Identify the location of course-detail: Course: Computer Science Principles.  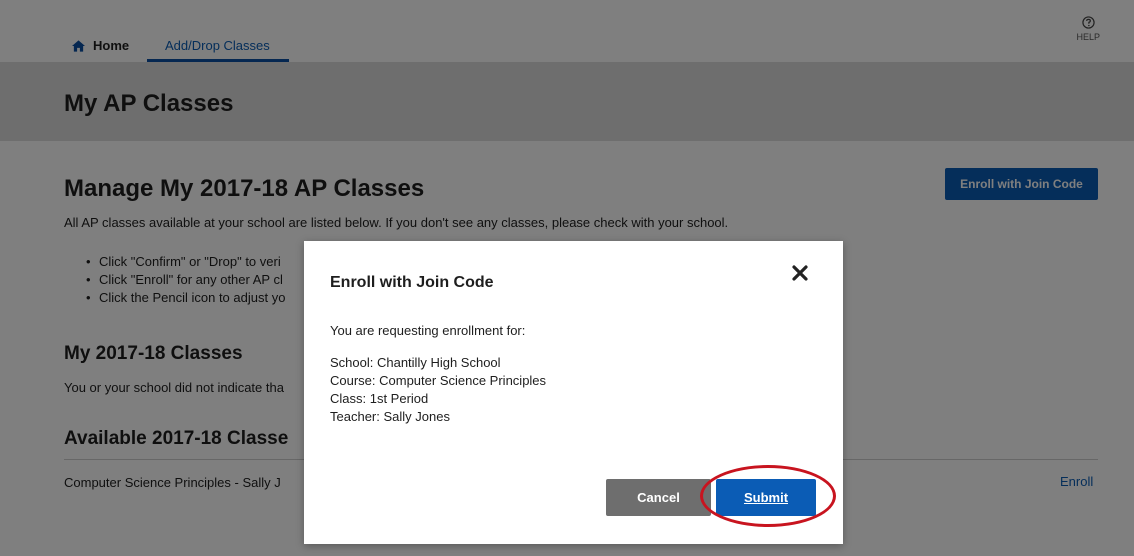
(438, 380).